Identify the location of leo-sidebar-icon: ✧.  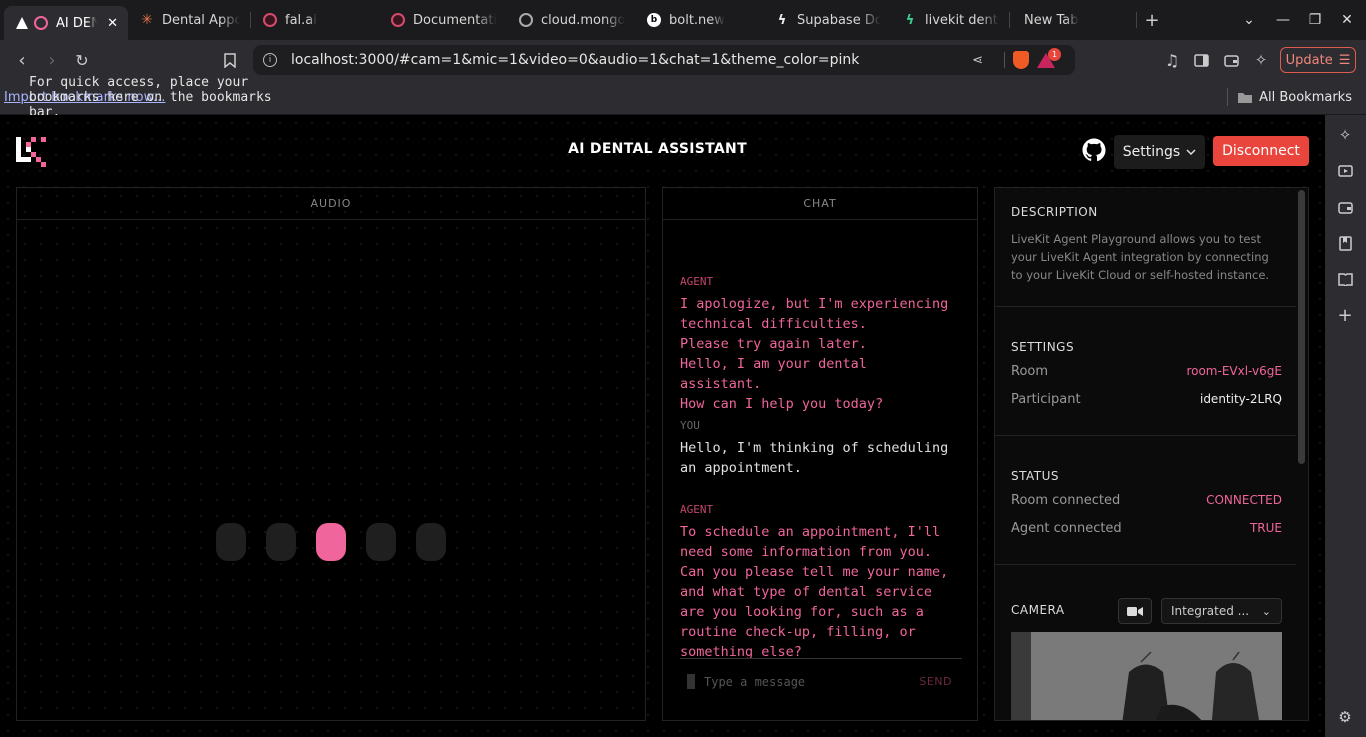
(1345, 135).